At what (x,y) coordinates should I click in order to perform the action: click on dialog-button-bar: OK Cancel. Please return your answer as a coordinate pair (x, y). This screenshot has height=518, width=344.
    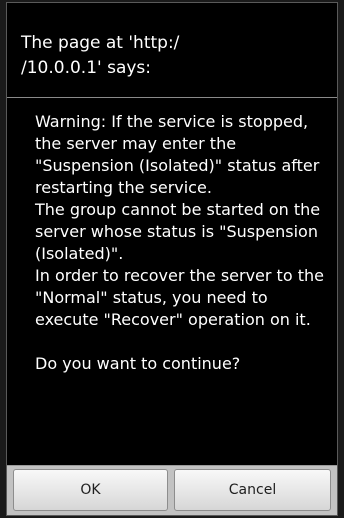
    Looking at the image, I should click on (172, 490).